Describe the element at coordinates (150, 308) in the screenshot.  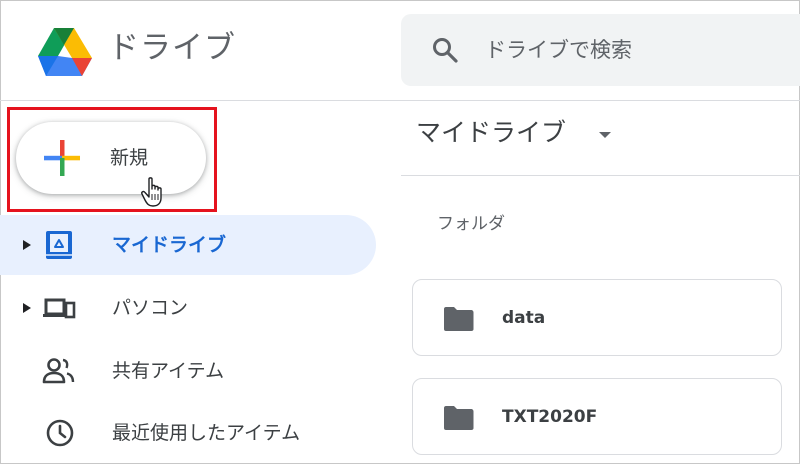
I see `sidebar-item-label: パソコン` at that location.